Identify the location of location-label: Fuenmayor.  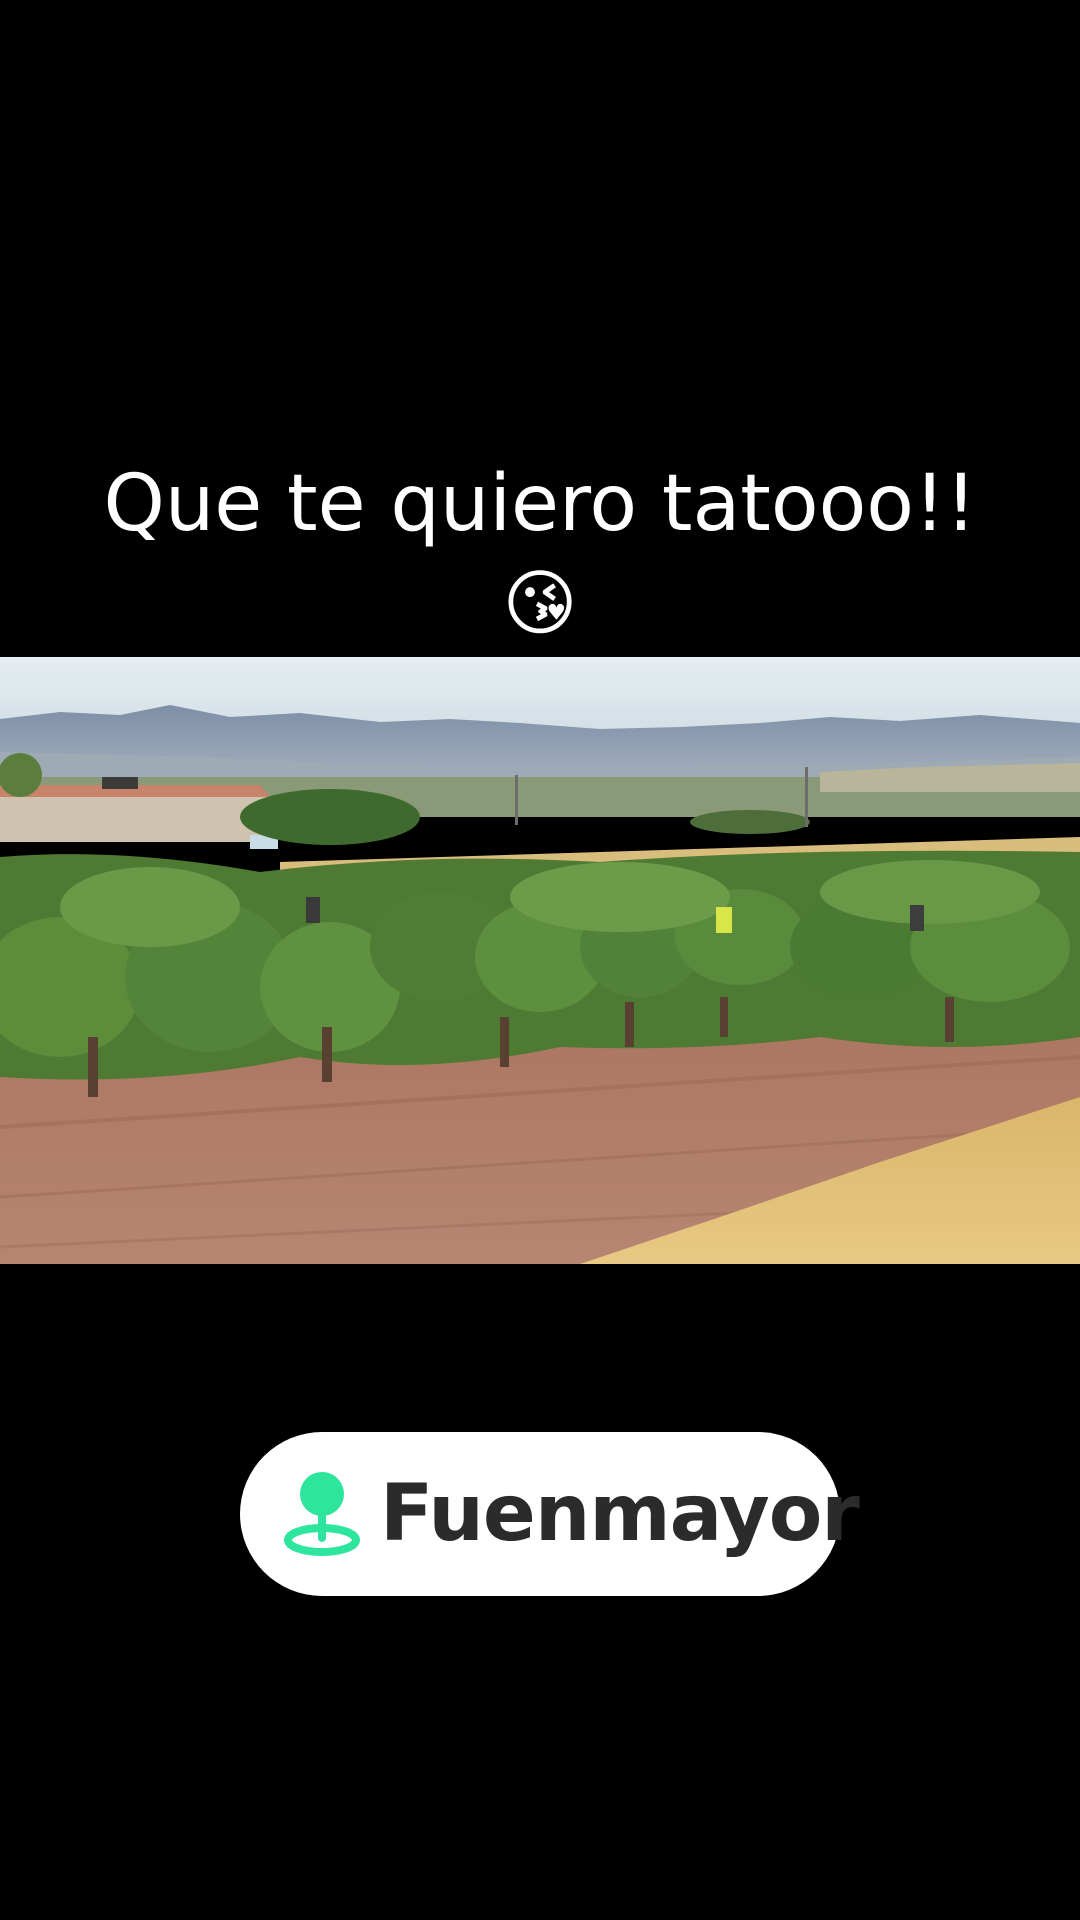
(620, 1514).